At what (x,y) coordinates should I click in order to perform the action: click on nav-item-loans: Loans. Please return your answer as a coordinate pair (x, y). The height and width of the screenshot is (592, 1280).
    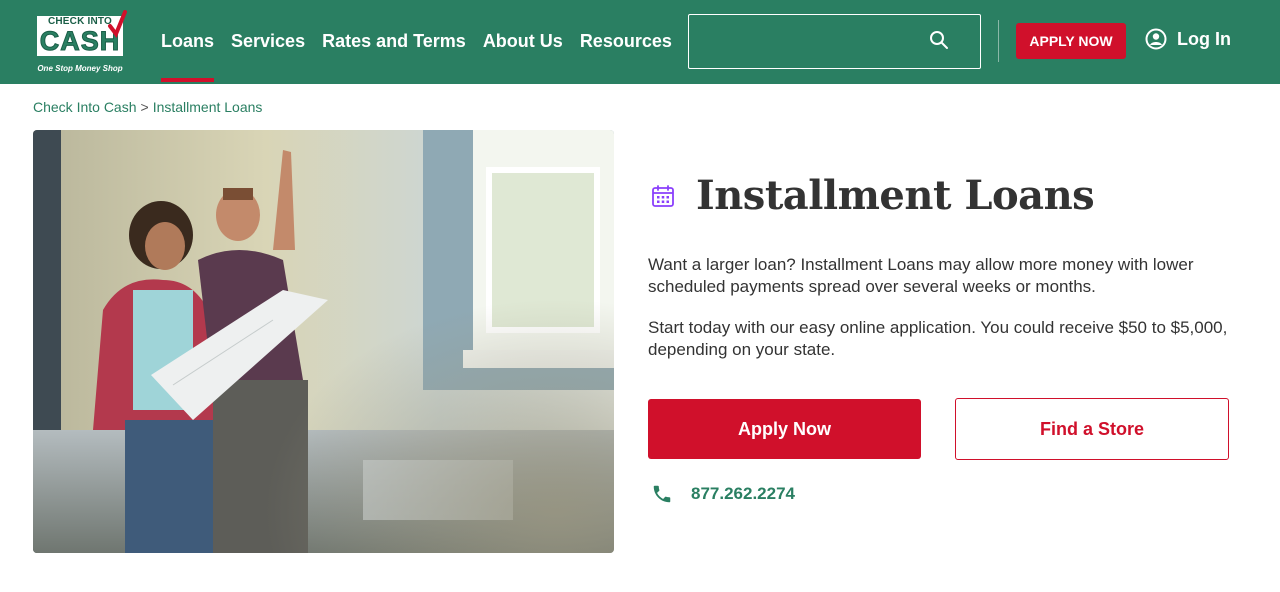
    Looking at the image, I should click on (188, 55).